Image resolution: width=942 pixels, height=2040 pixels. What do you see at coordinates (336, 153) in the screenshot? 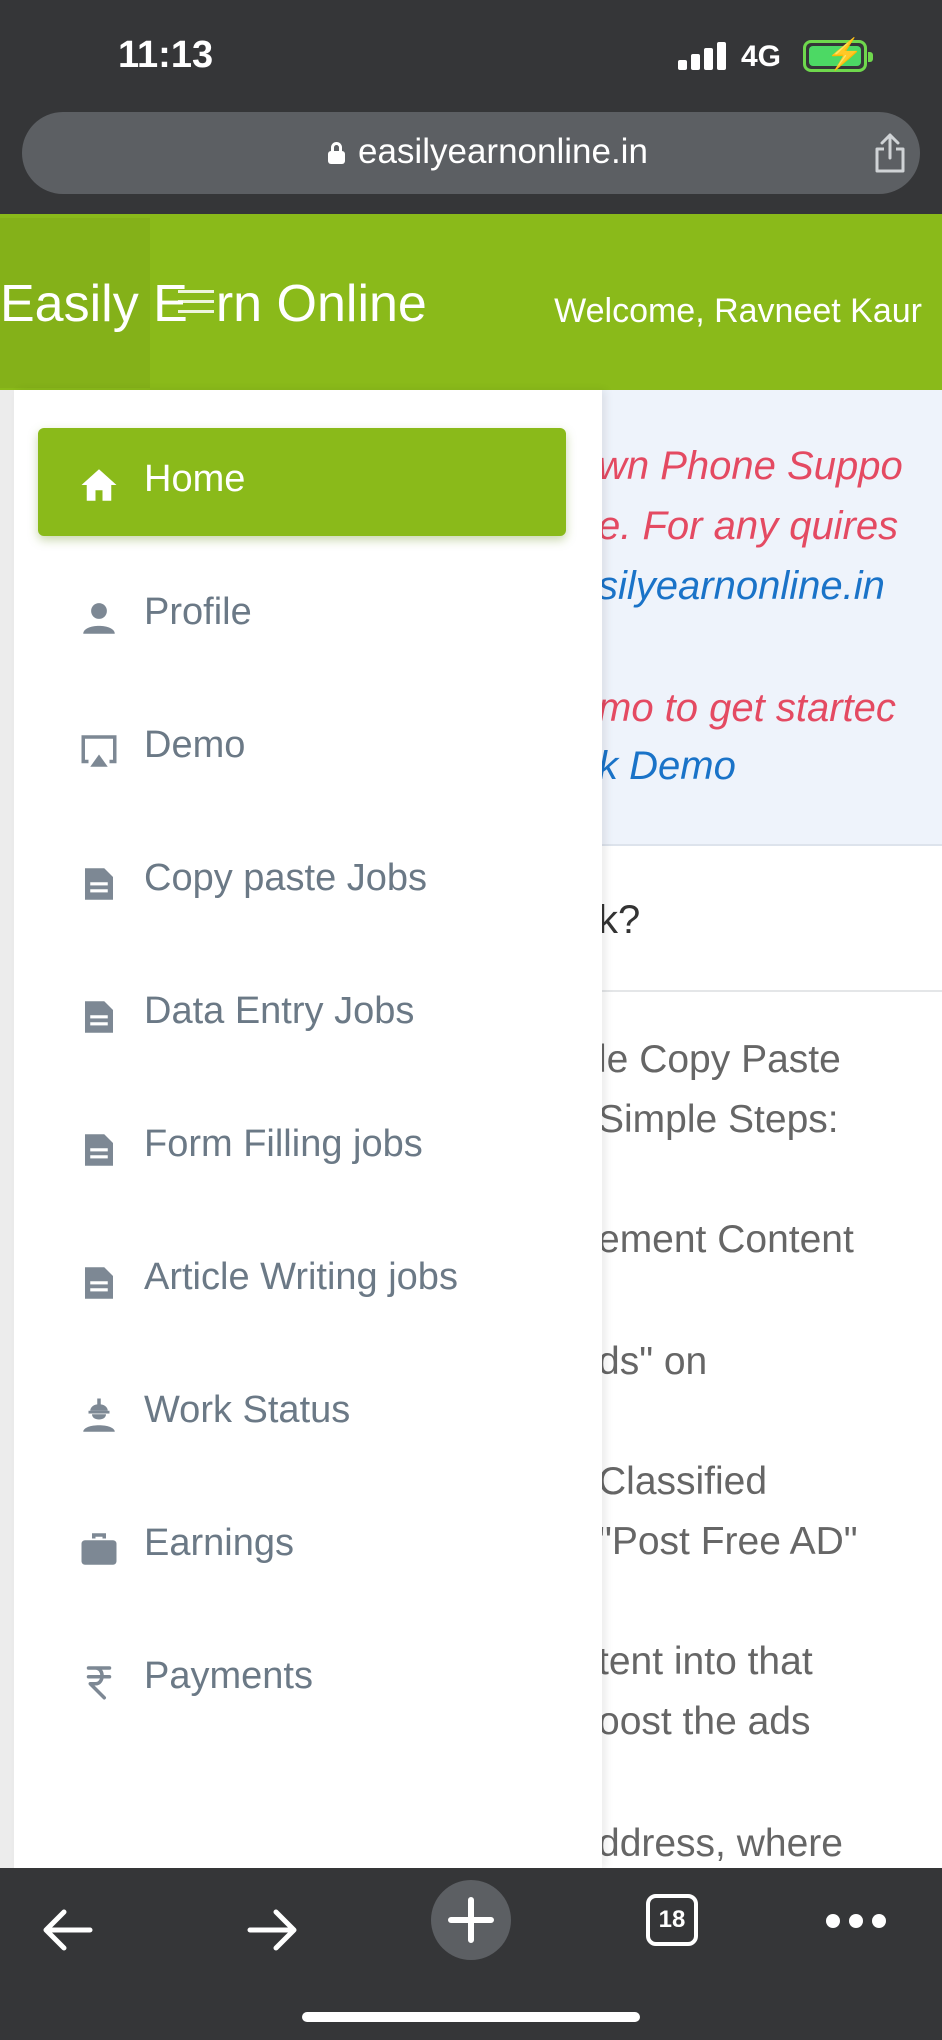
I see `lock-icon` at bounding box center [336, 153].